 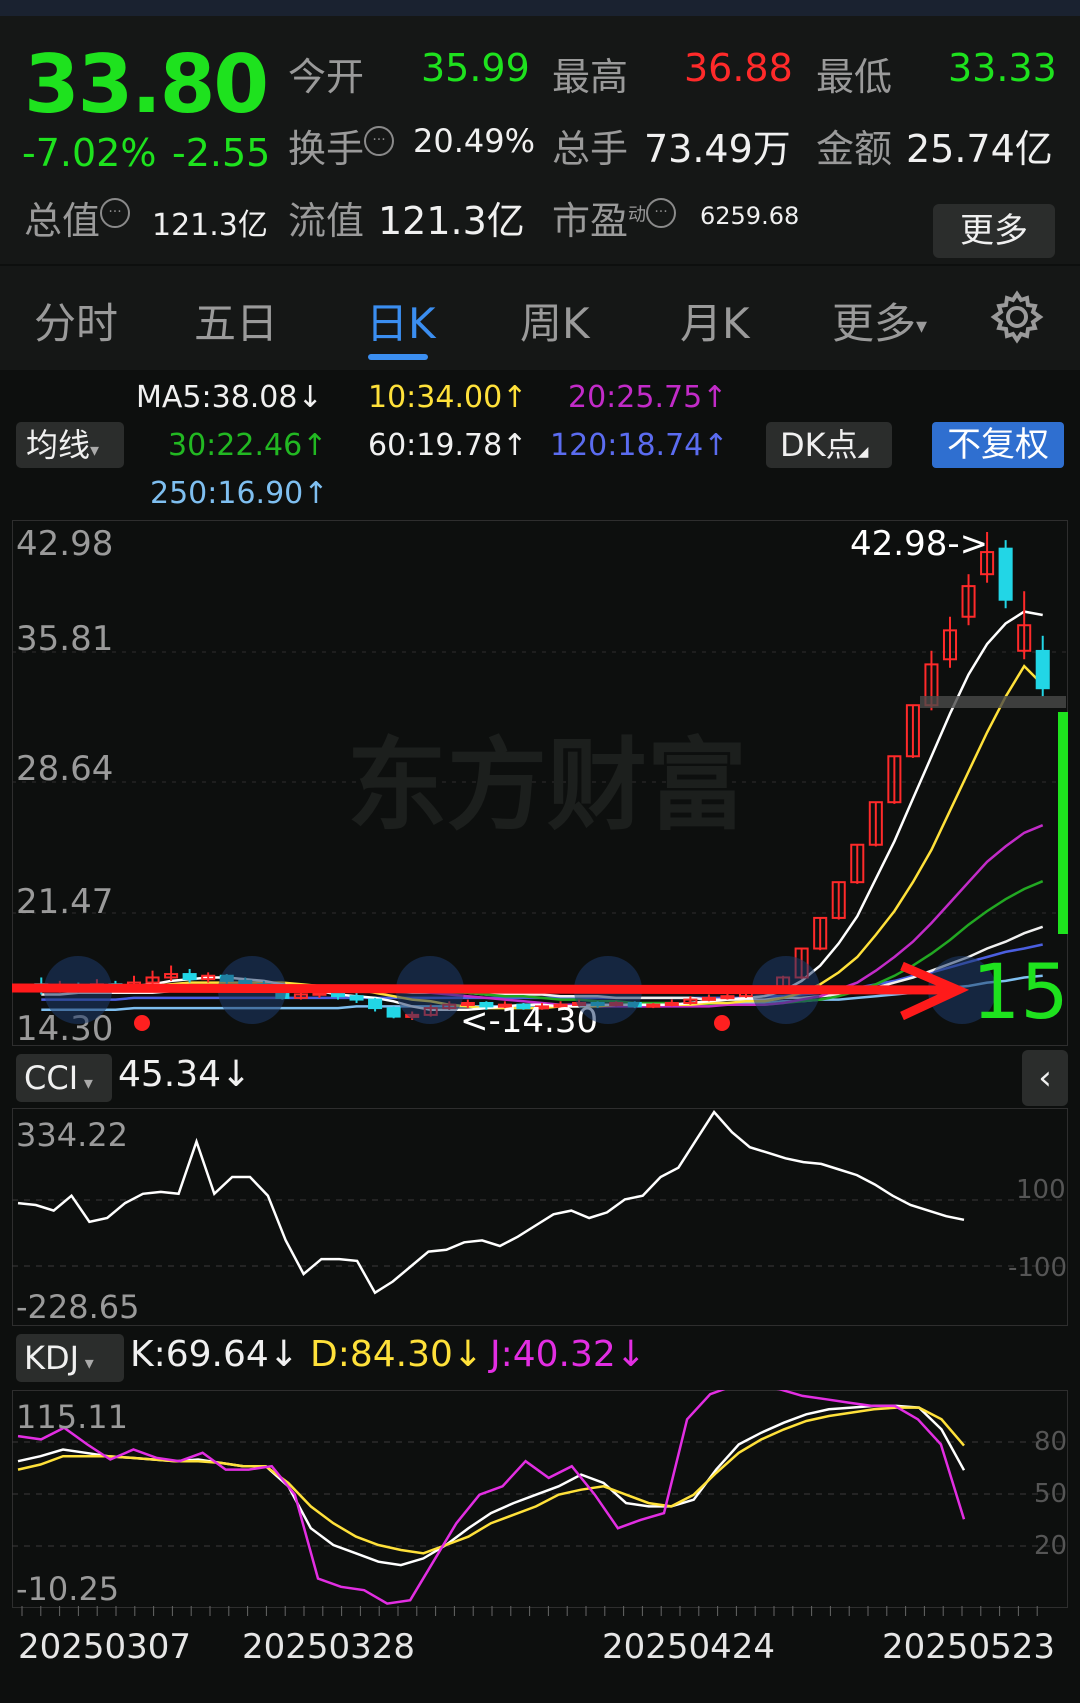 What do you see at coordinates (1050, 1442) in the screenshot?
I see `kdj-ref-80: 80` at bounding box center [1050, 1442].